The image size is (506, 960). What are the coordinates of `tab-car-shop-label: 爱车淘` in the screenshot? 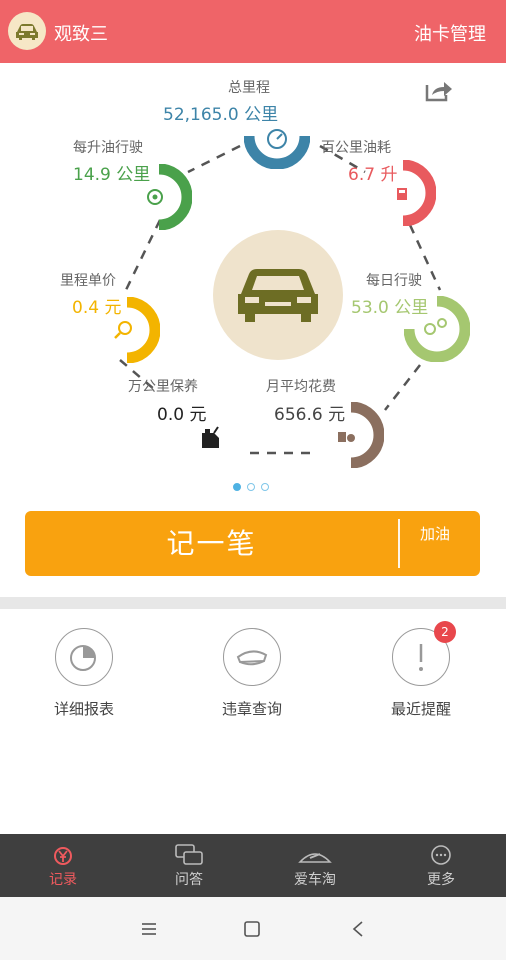 It's located at (315, 880).